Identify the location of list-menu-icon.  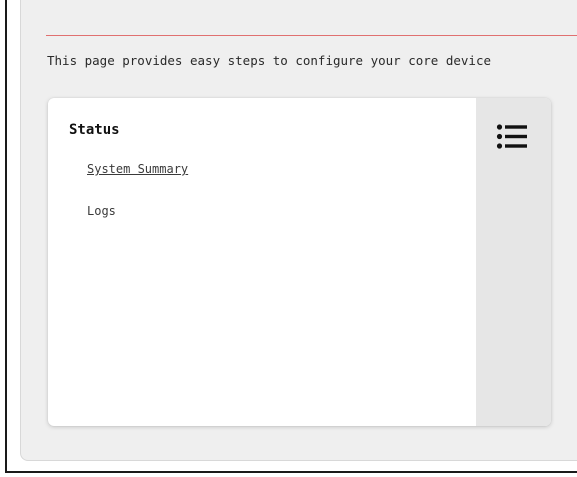
(513, 137).